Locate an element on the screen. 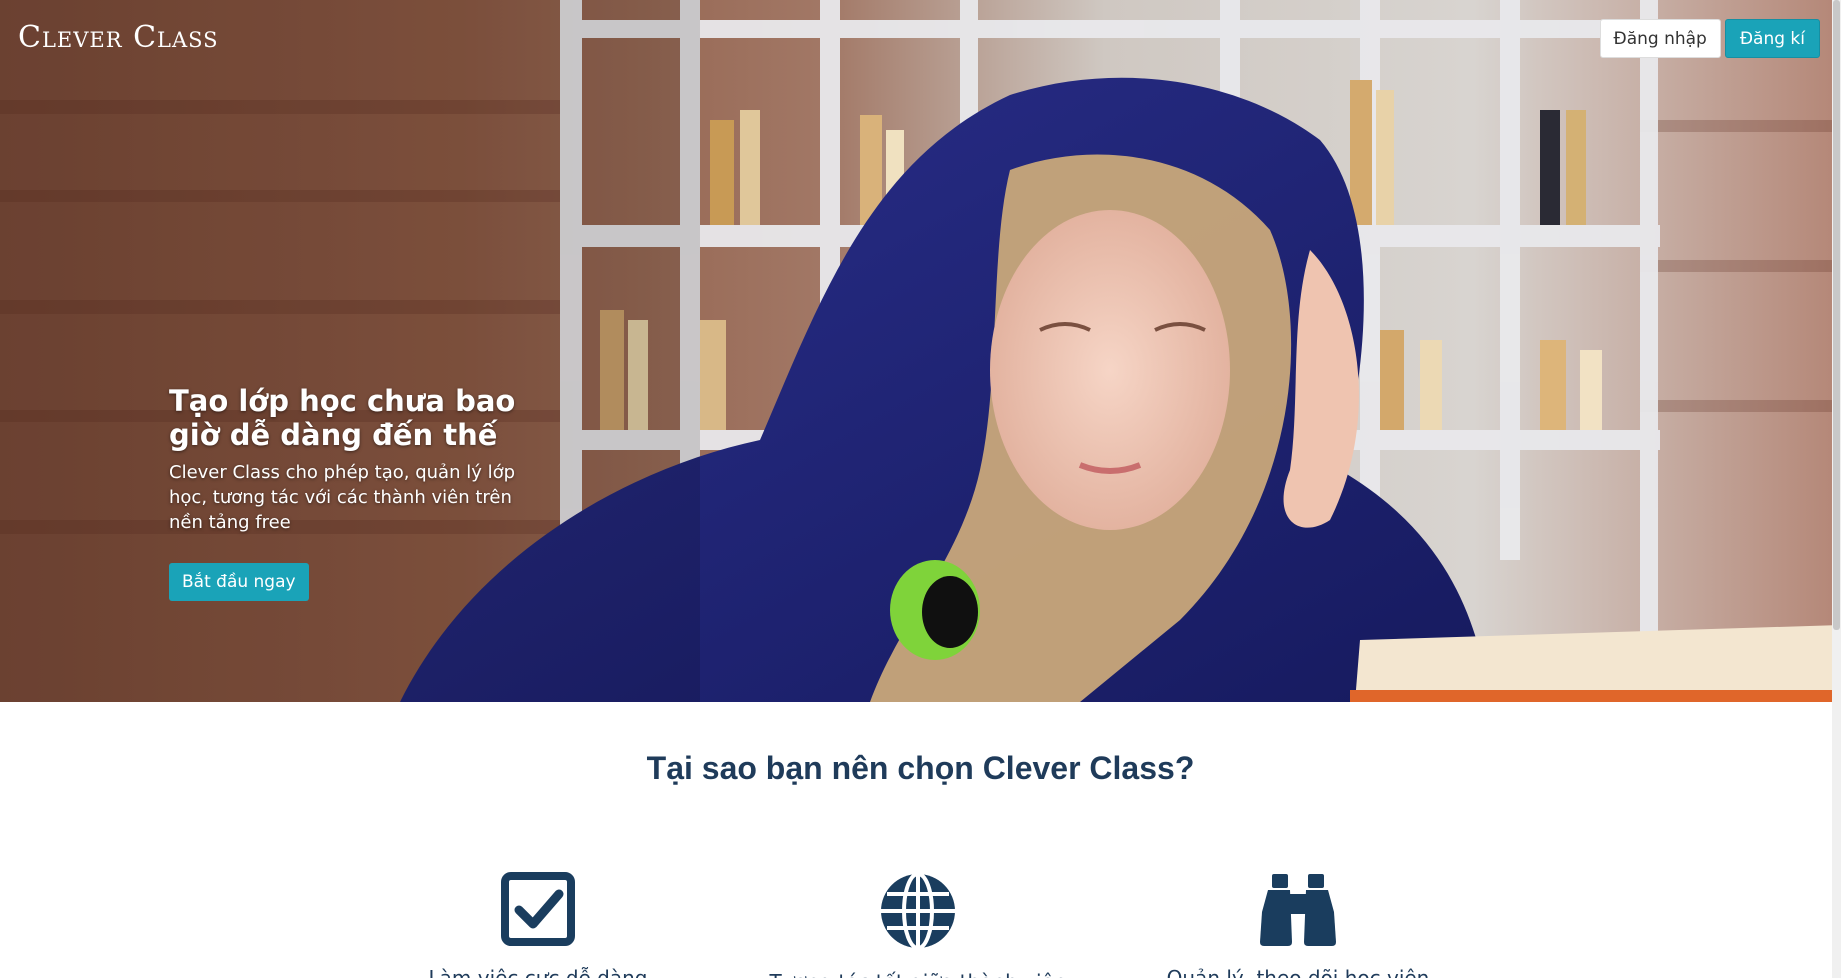 This screenshot has width=1841, height=978. feature-label: Tương tác tốt giữa thành viên is located at coordinates (918, 974).